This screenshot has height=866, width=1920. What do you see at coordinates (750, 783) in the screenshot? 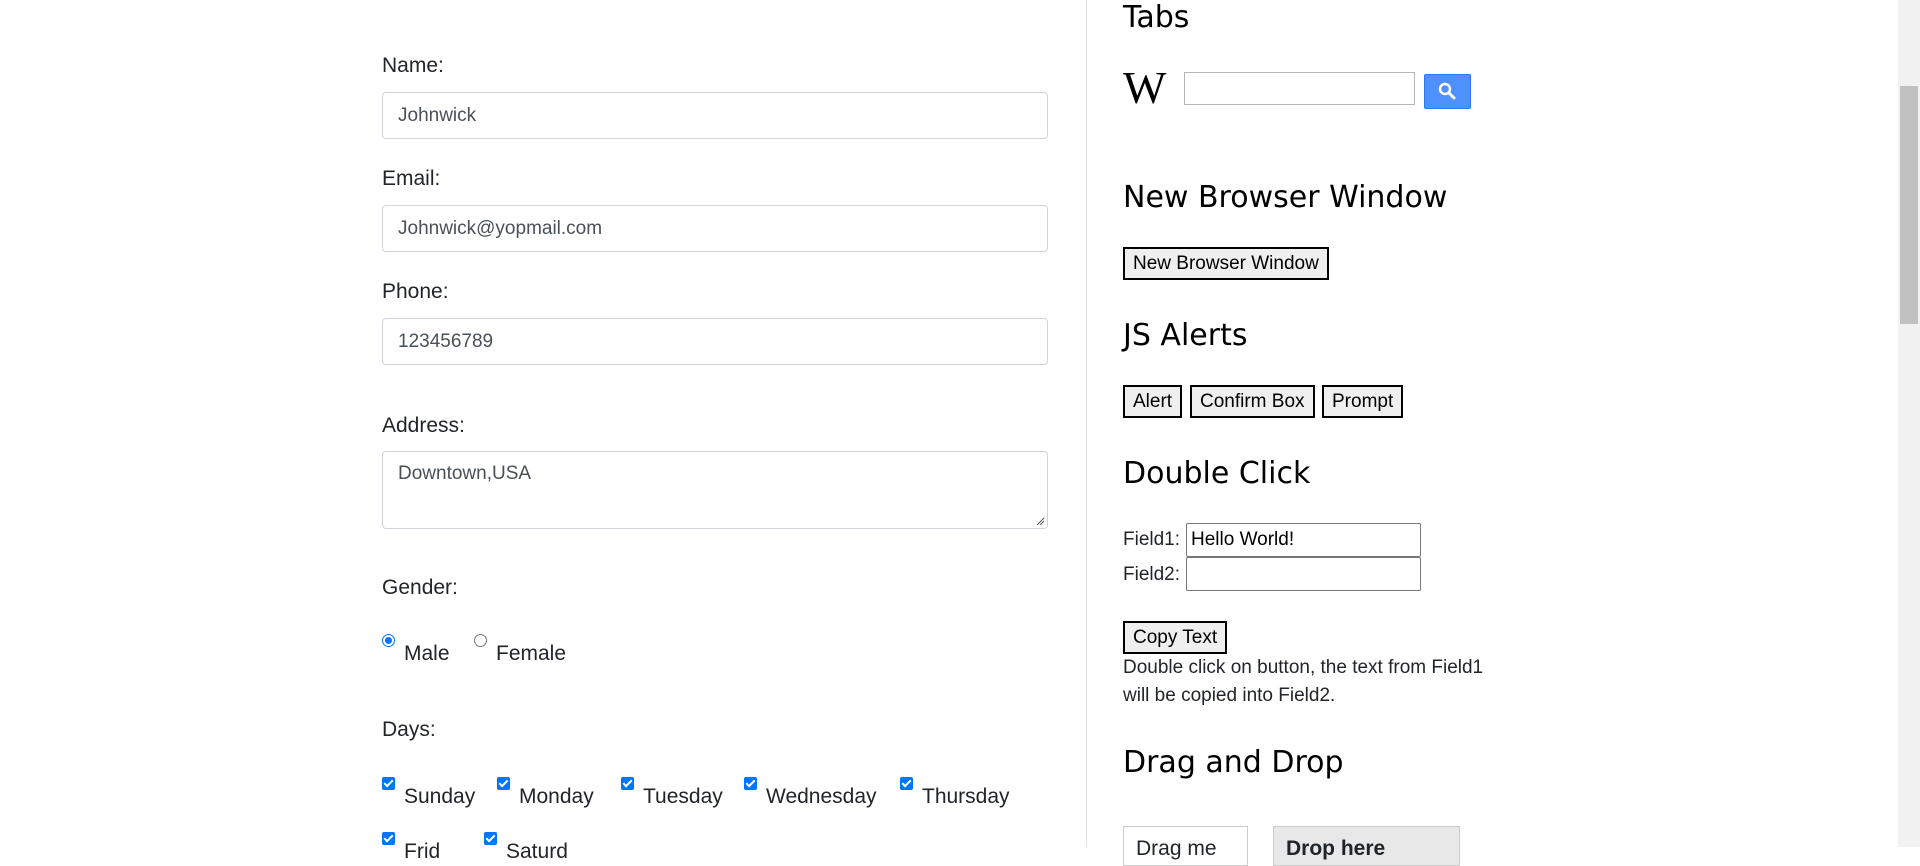
I see `wednesday-checkbox` at bounding box center [750, 783].